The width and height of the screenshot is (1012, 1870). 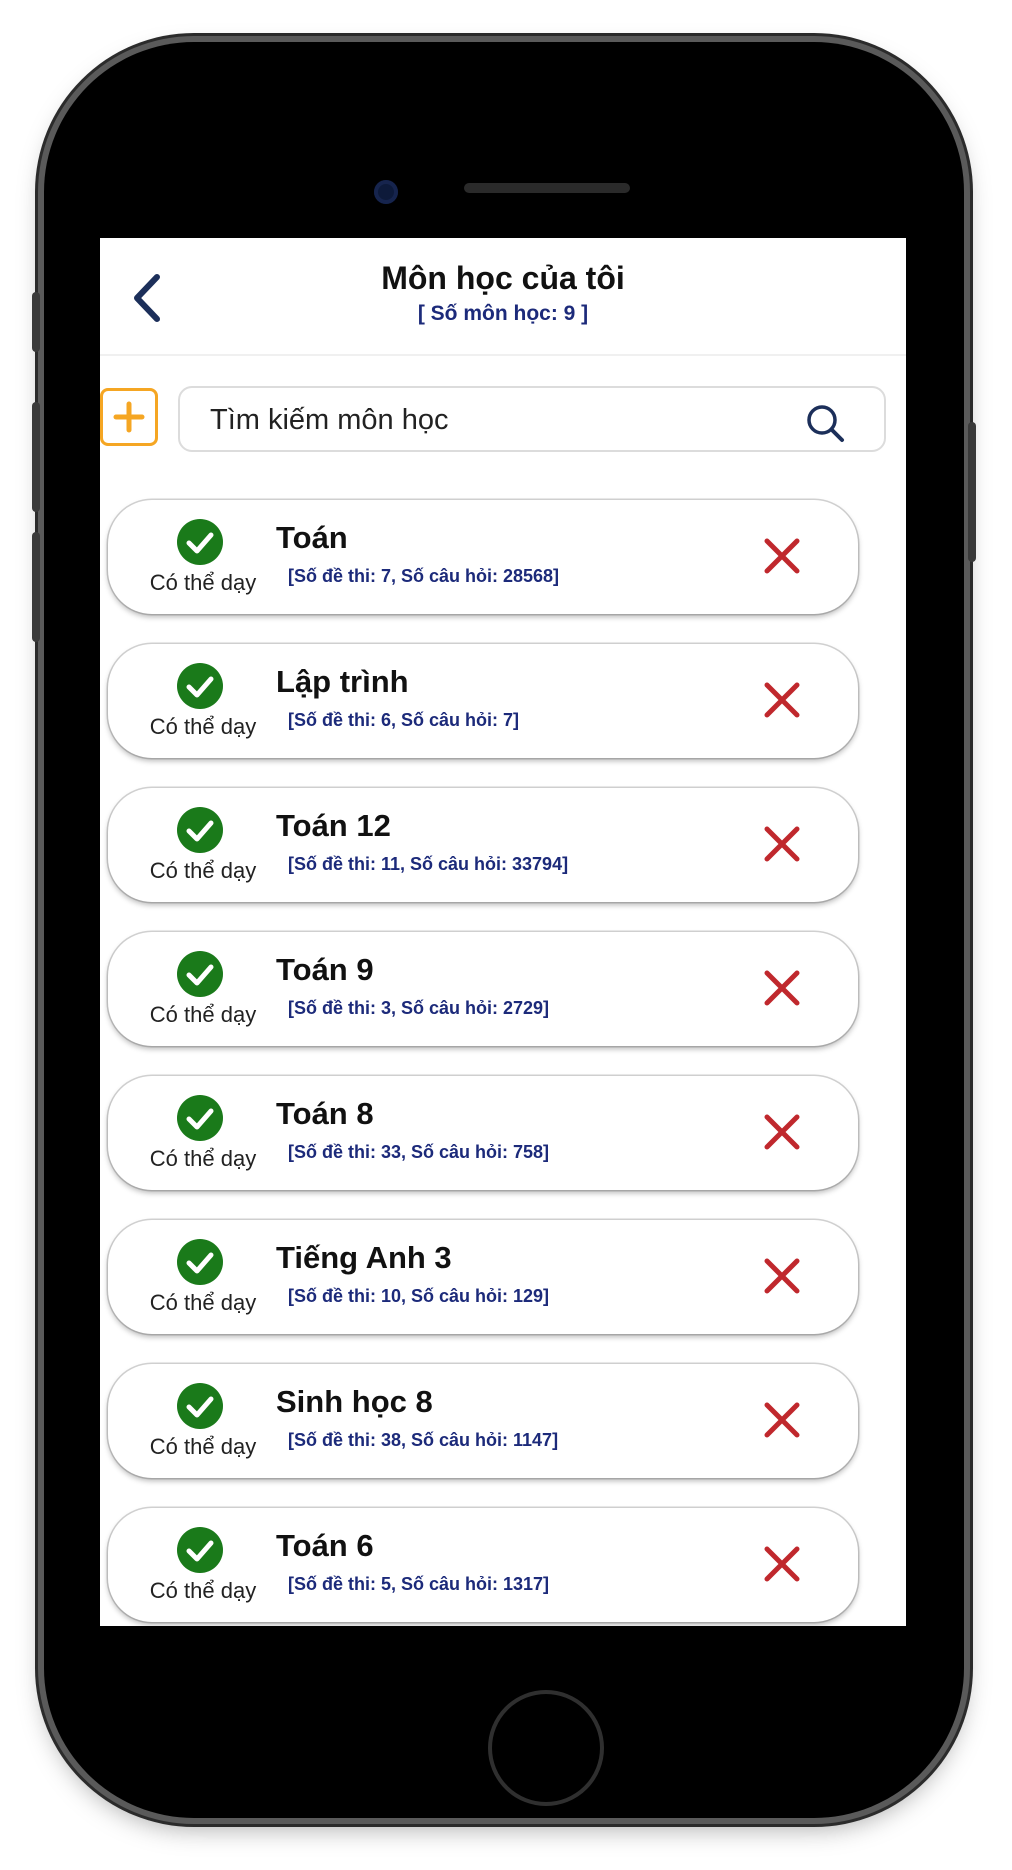 What do you see at coordinates (423, 1440) in the screenshot?
I see `subject-stats: [Số đề thi: 38, Số câu hỏi: 1147]` at bounding box center [423, 1440].